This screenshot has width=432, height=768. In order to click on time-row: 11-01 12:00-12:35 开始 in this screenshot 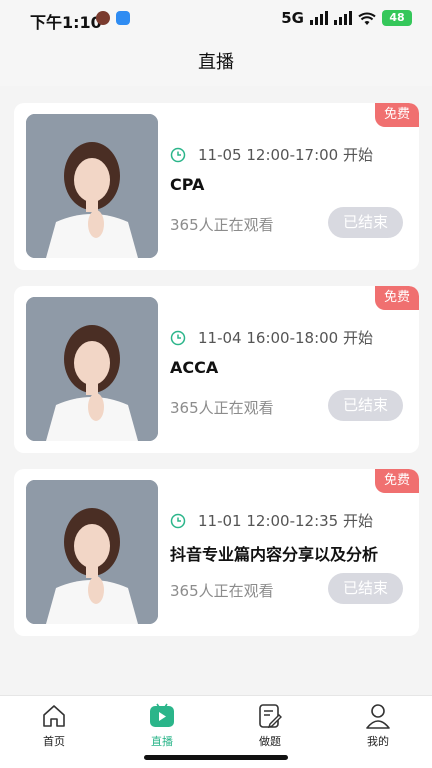, I will do `click(271, 520)`.